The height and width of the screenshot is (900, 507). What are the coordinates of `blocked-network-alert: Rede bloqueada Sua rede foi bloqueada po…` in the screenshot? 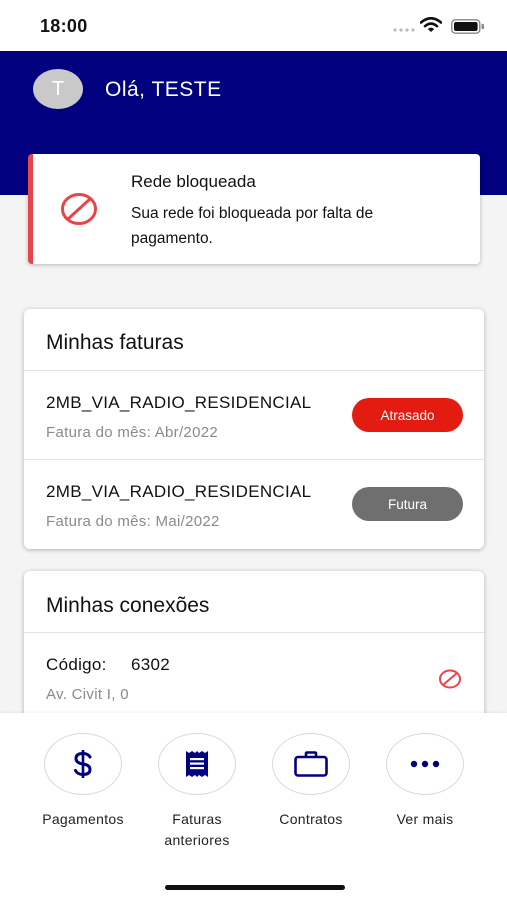 It's located at (254, 209).